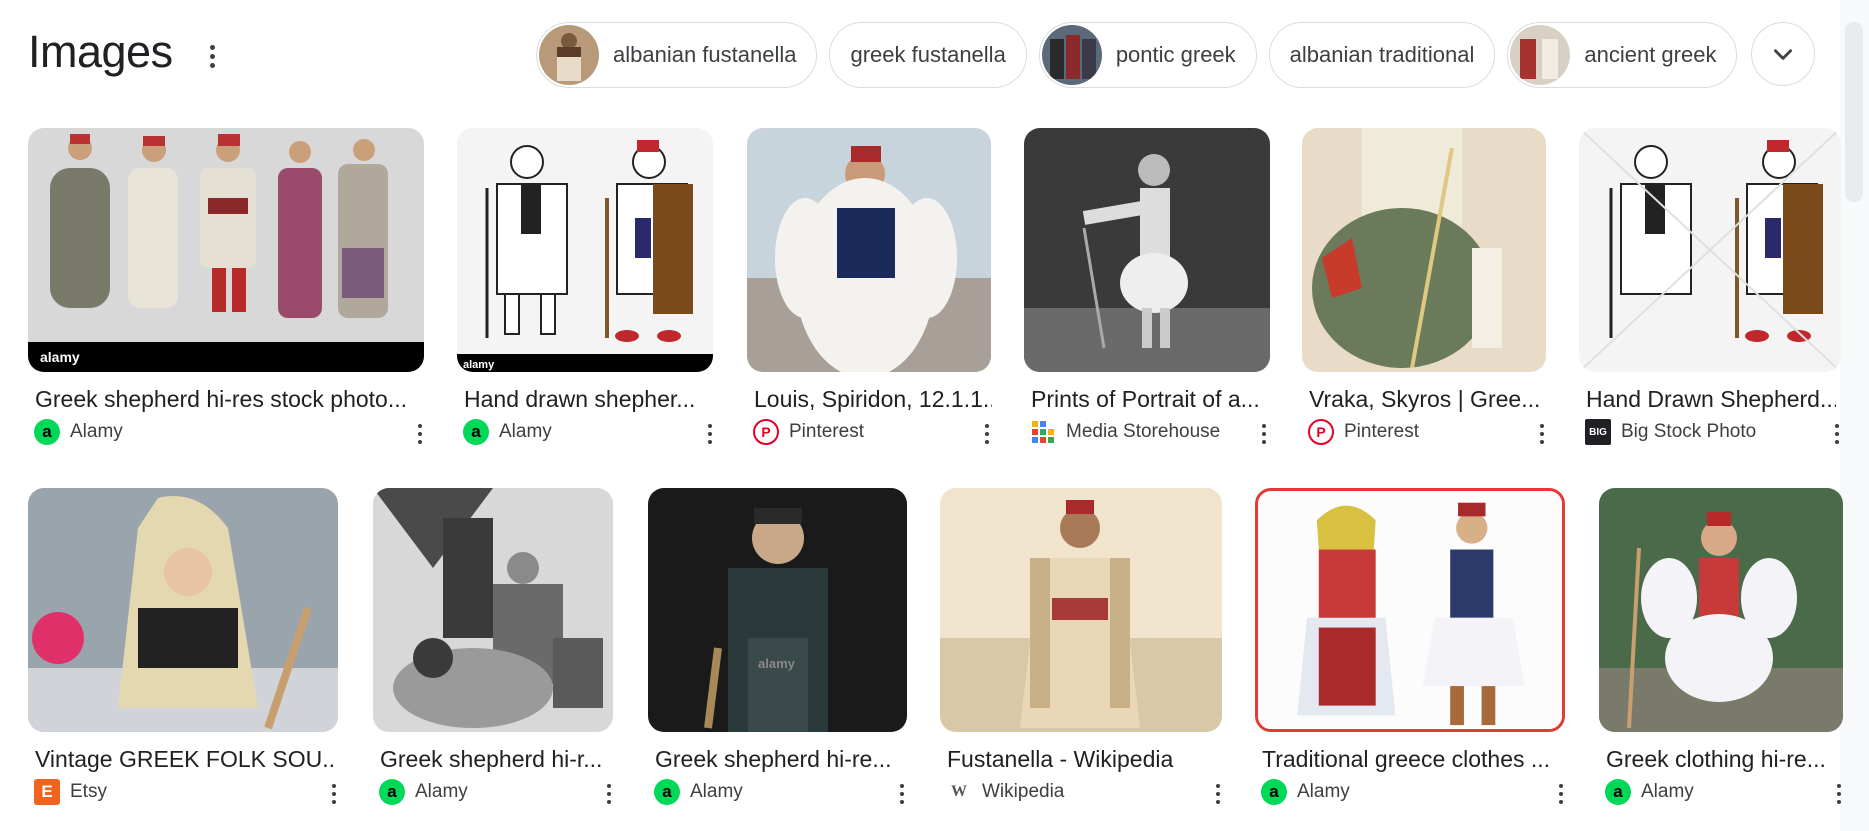 This screenshot has width=1869, height=831. I want to click on image-result: alamy Greek shepherd hi-re... a Alamy, so click(783, 653).